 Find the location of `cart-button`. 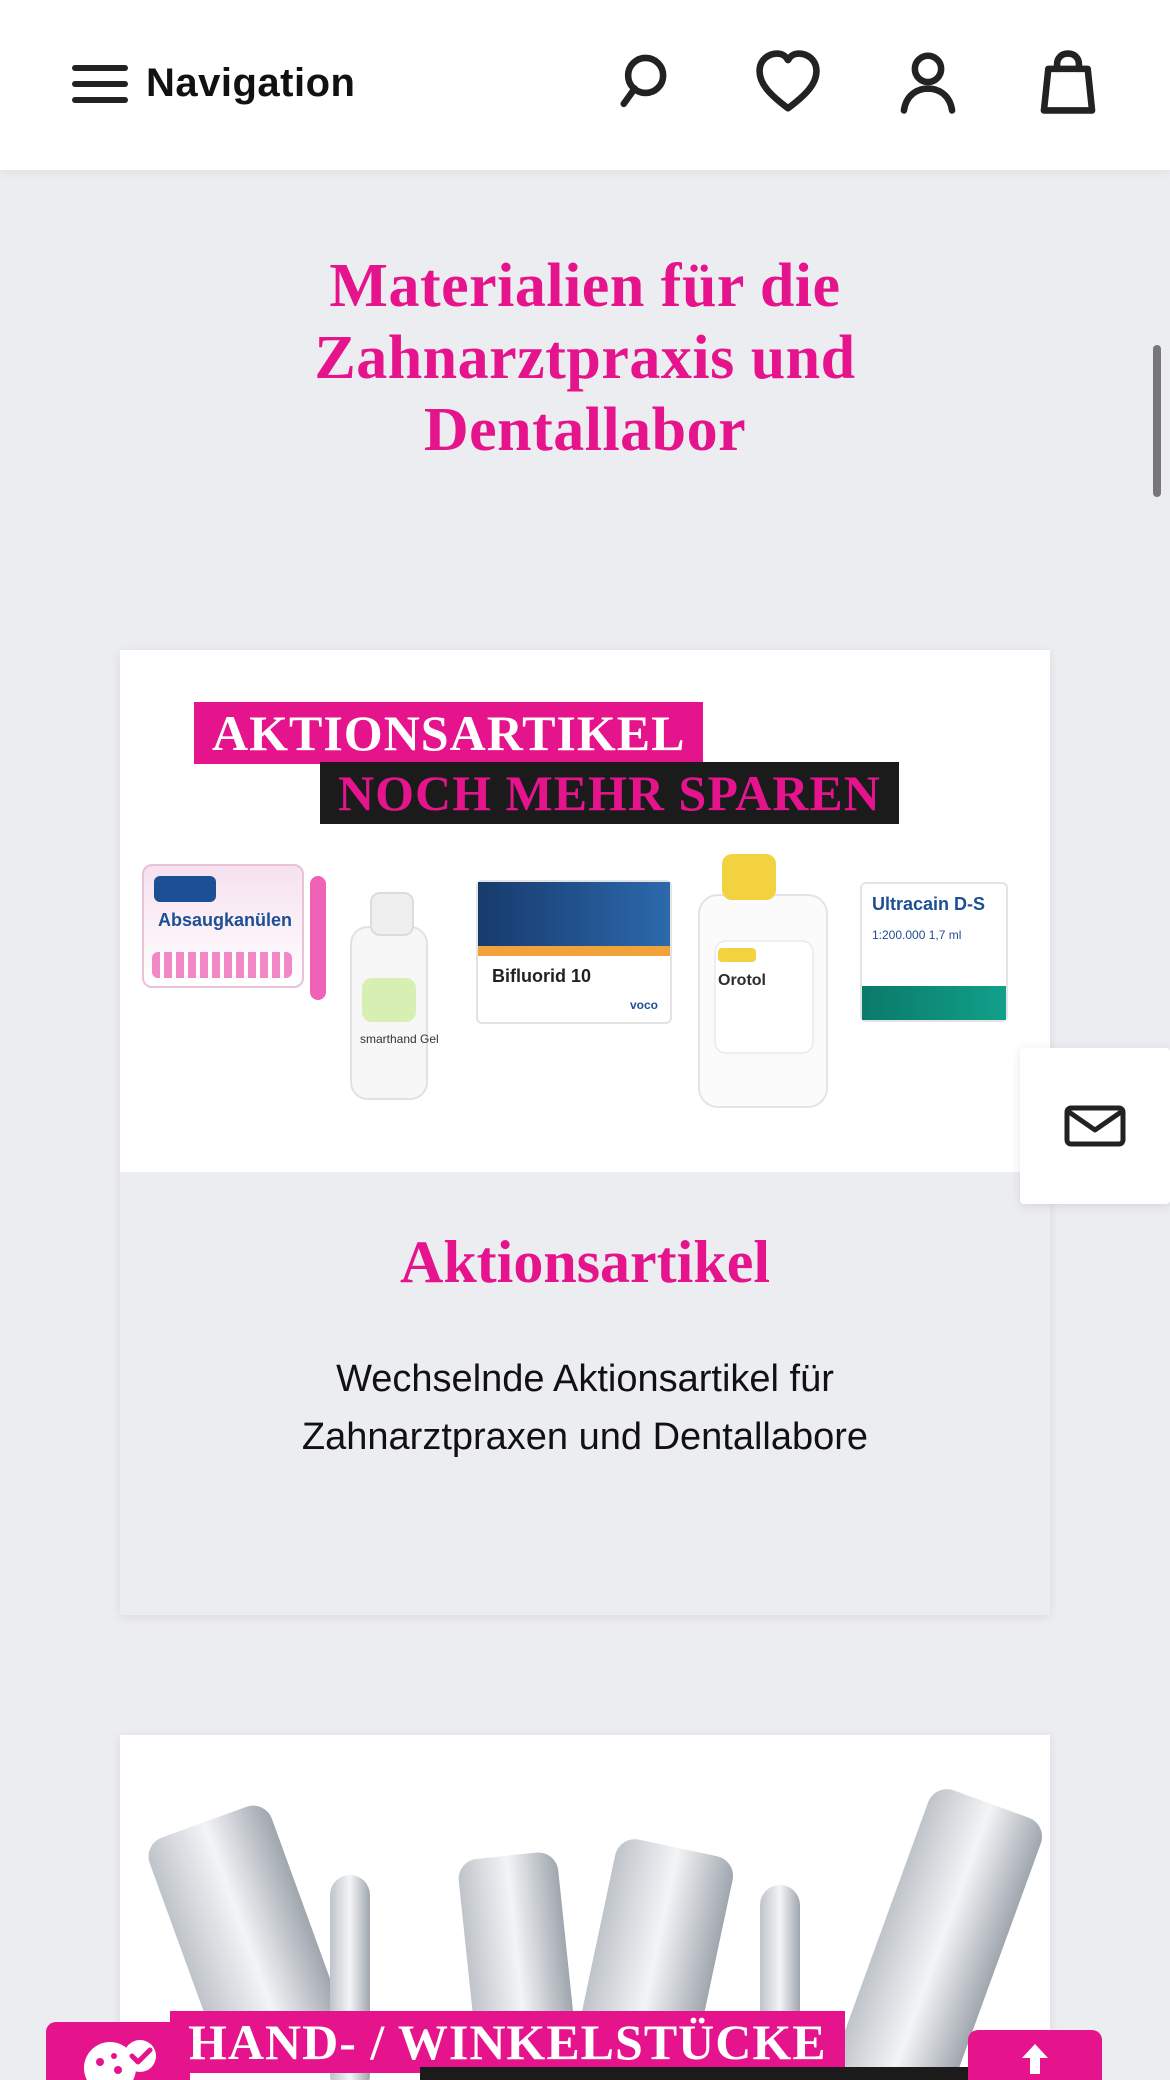

cart-button is located at coordinates (1068, 82).